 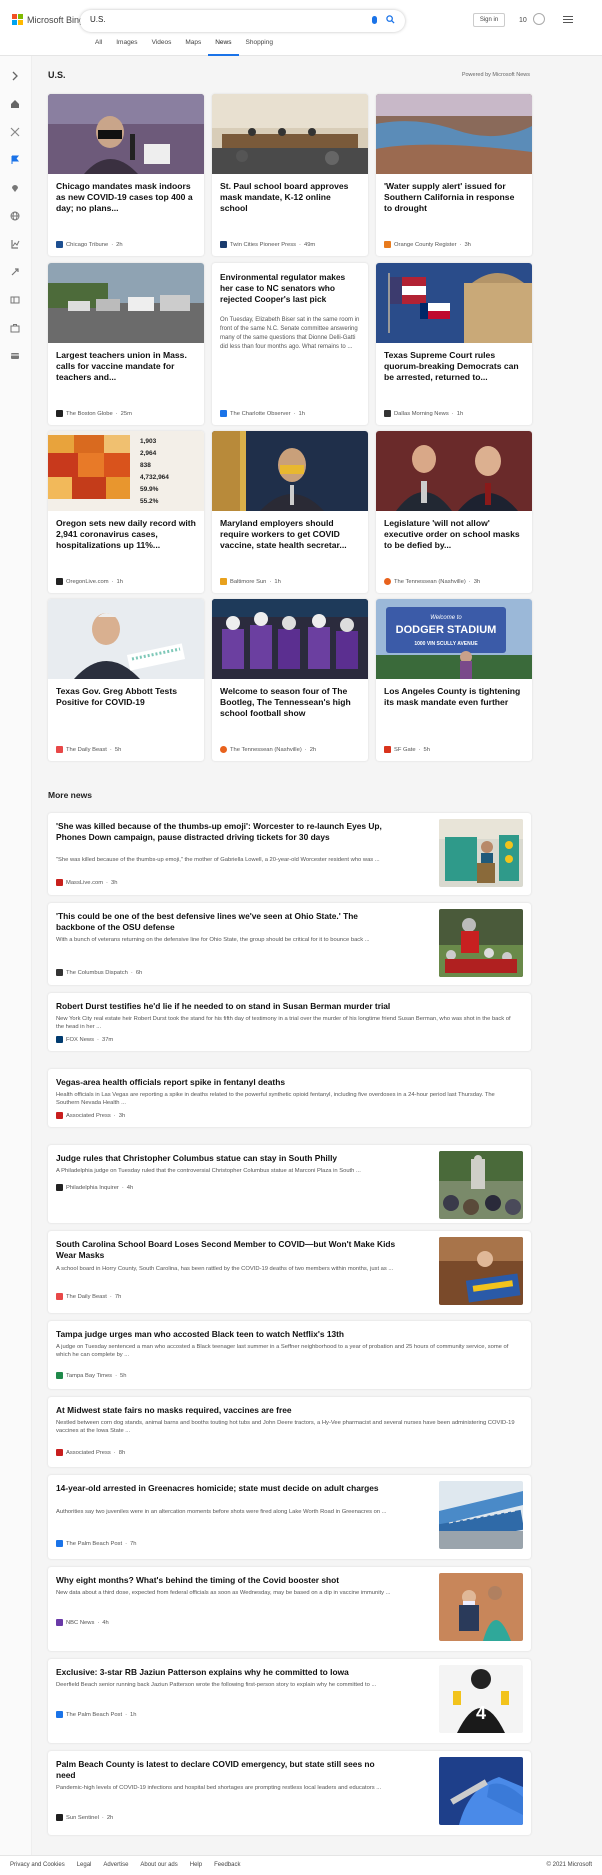 What do you see at coordinates (523, 20) in the screenshot?
I see `rewards-count: 10` at bounding box center [523, 20].